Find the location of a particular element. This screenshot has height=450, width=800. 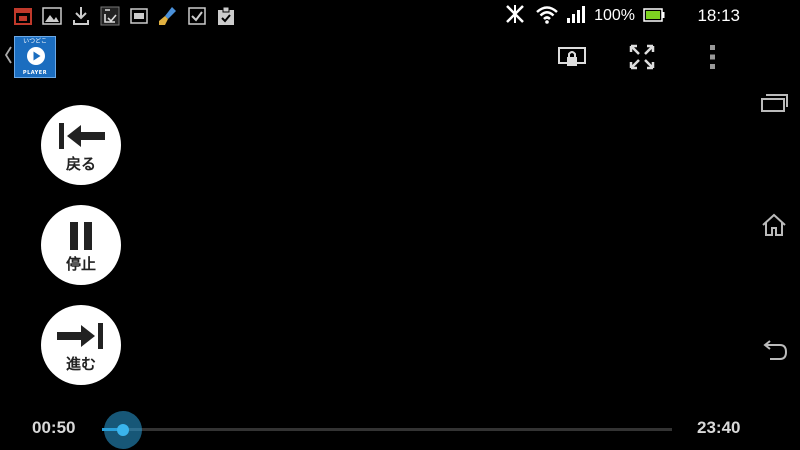

signal-icon is located at coordinates (576, 16).